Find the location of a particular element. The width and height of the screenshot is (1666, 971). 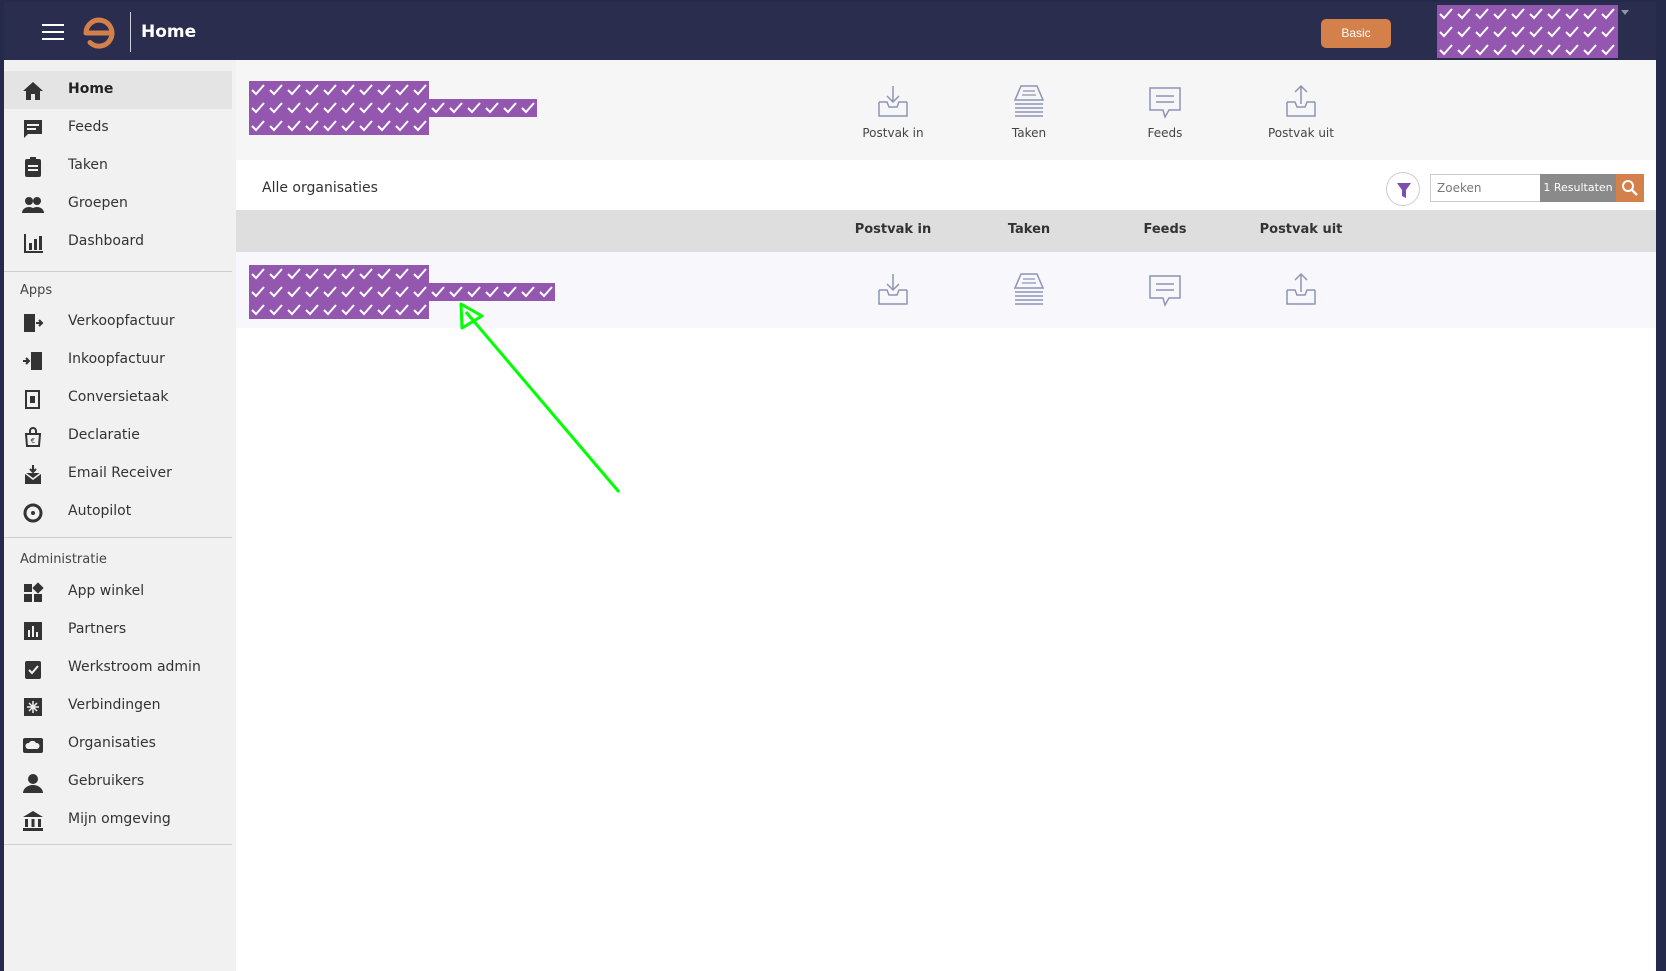

sidebar-item-label: Feeds is located at coordinates (88, 127).